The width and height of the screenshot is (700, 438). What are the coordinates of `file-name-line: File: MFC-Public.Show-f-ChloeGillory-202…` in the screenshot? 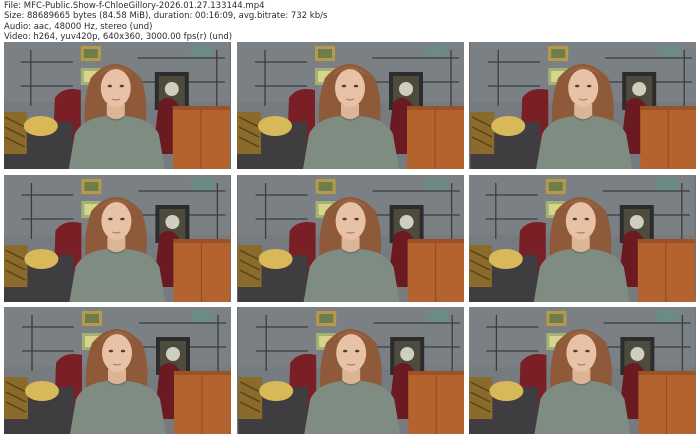 It's located at (134, 6).